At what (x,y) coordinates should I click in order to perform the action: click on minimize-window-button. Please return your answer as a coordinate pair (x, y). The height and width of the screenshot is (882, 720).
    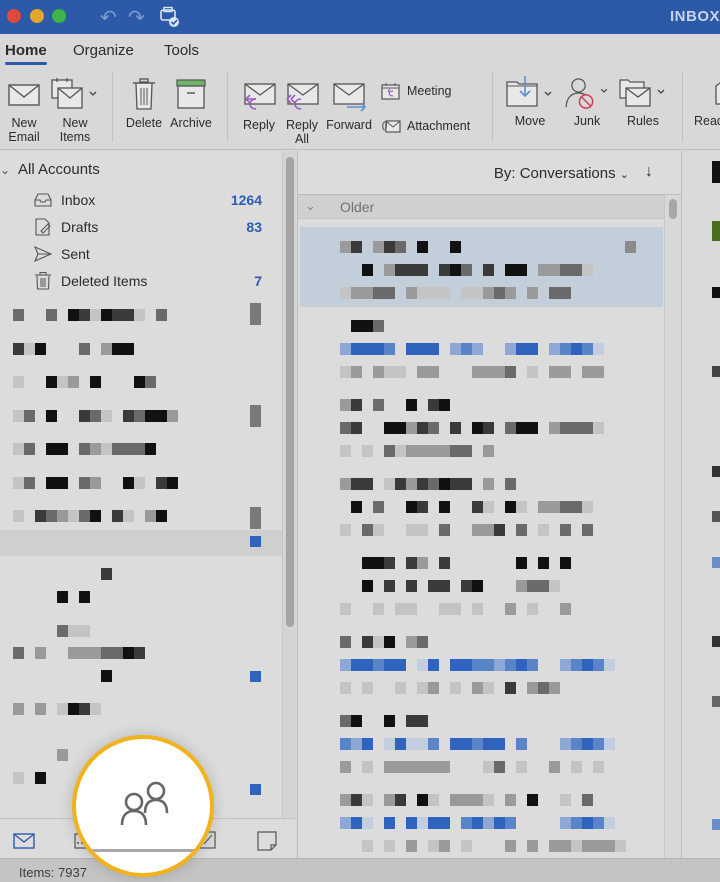
    Looking at the image, I should click on (37, 16).